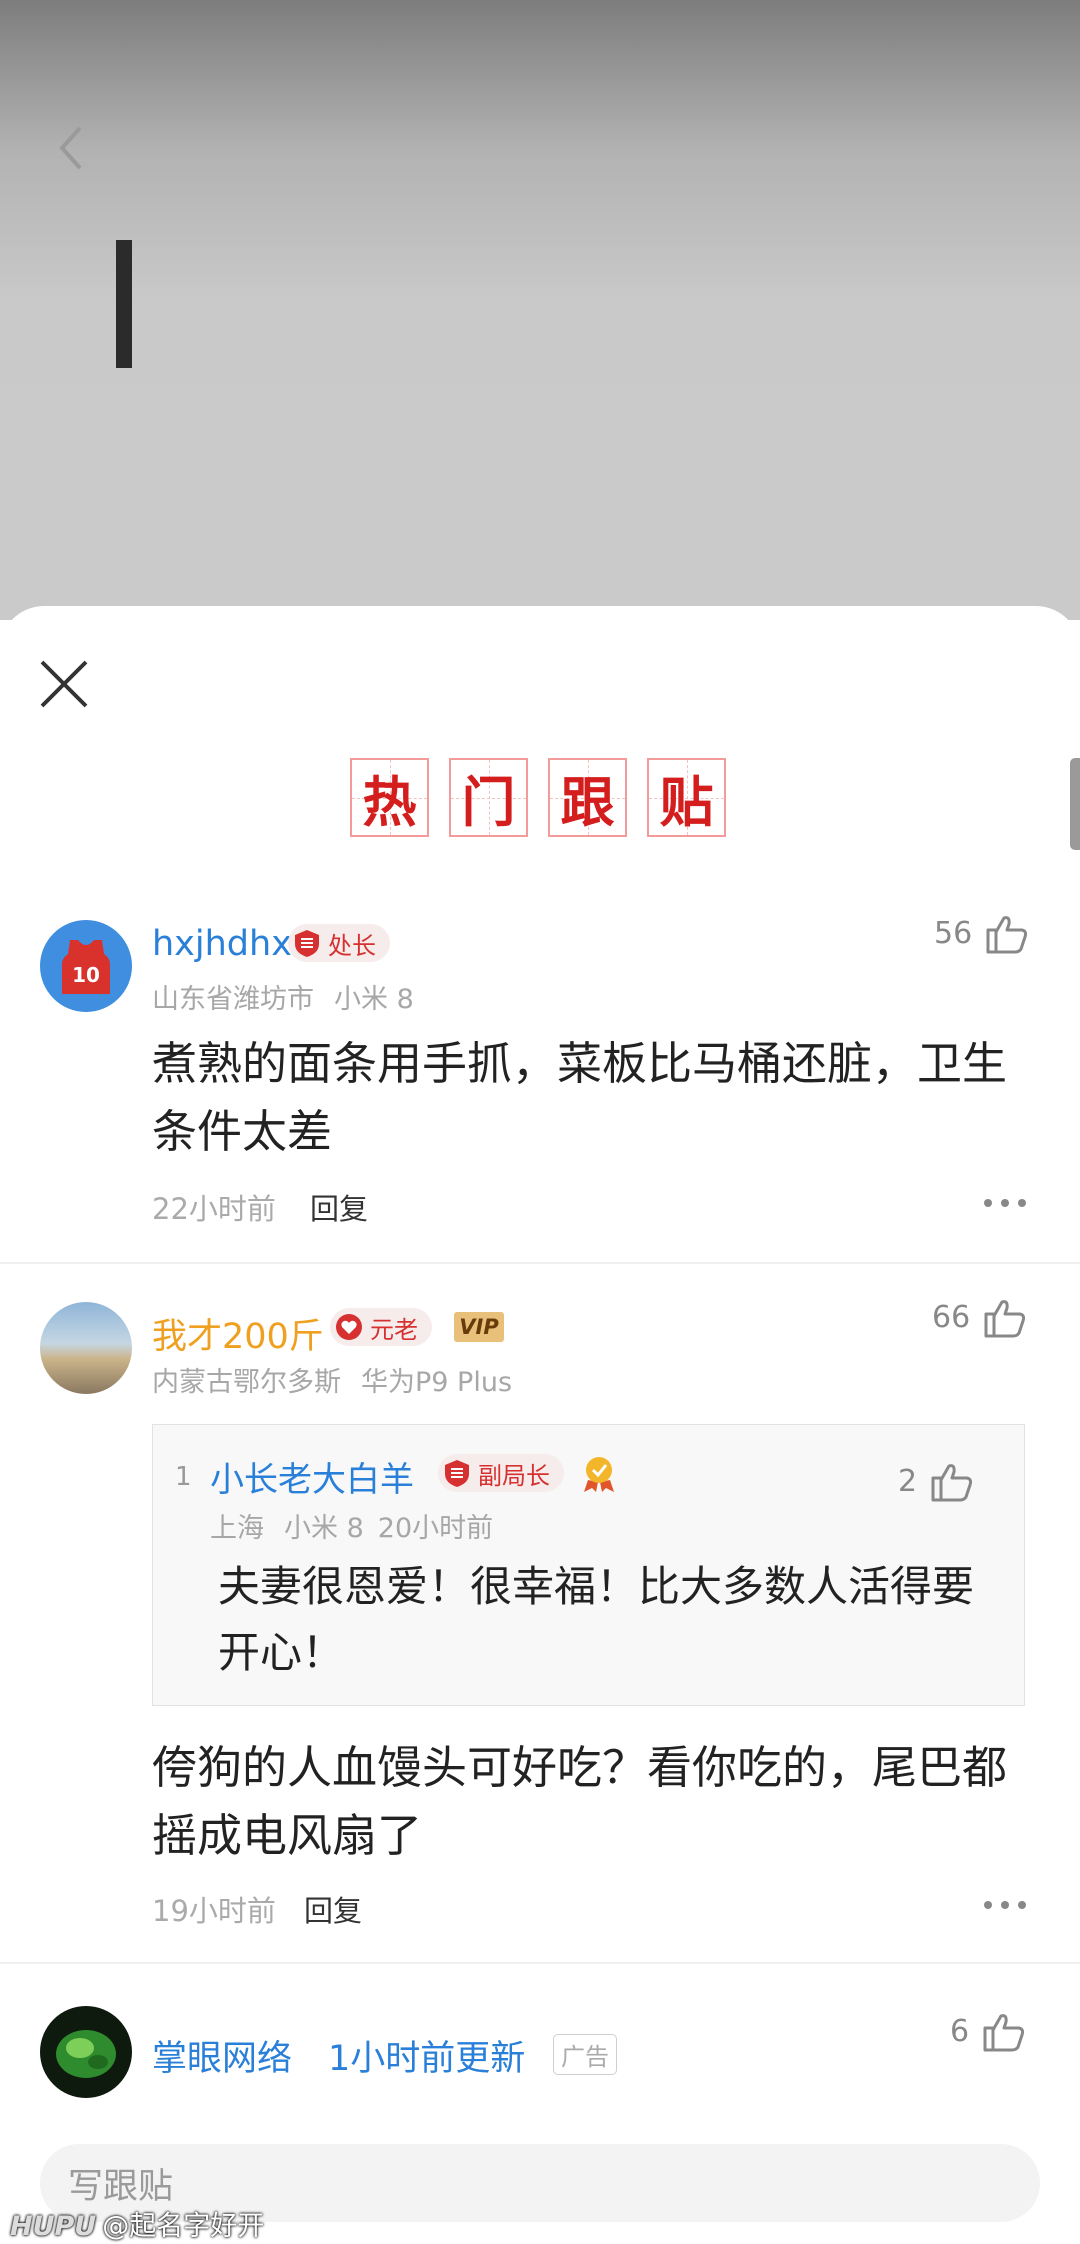 This screenshot has width=1080, height=2244. I want to click on like-button: 6, so click(988, 2031).